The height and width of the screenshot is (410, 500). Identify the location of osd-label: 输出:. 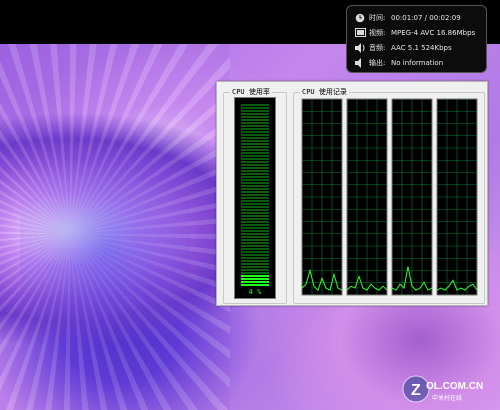
(377, 62).